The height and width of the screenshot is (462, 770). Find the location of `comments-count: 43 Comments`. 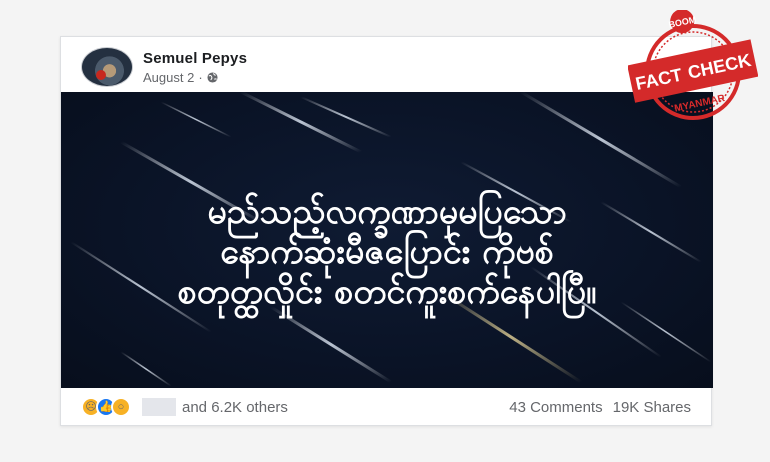

comments-count: 43 Comments is located at coordinates (555, 407).